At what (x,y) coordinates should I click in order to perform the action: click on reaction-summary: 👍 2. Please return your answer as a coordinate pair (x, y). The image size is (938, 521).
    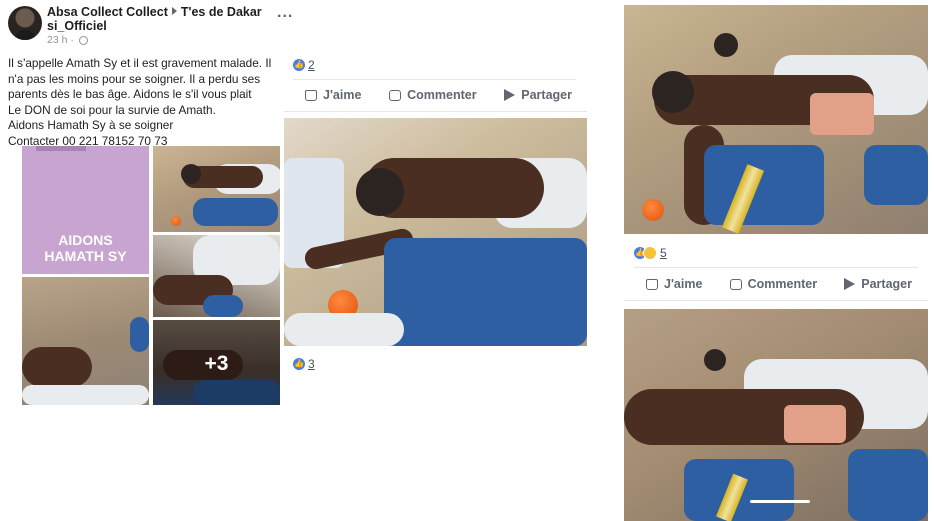
    Looking at the image, I should click on (304, 64).